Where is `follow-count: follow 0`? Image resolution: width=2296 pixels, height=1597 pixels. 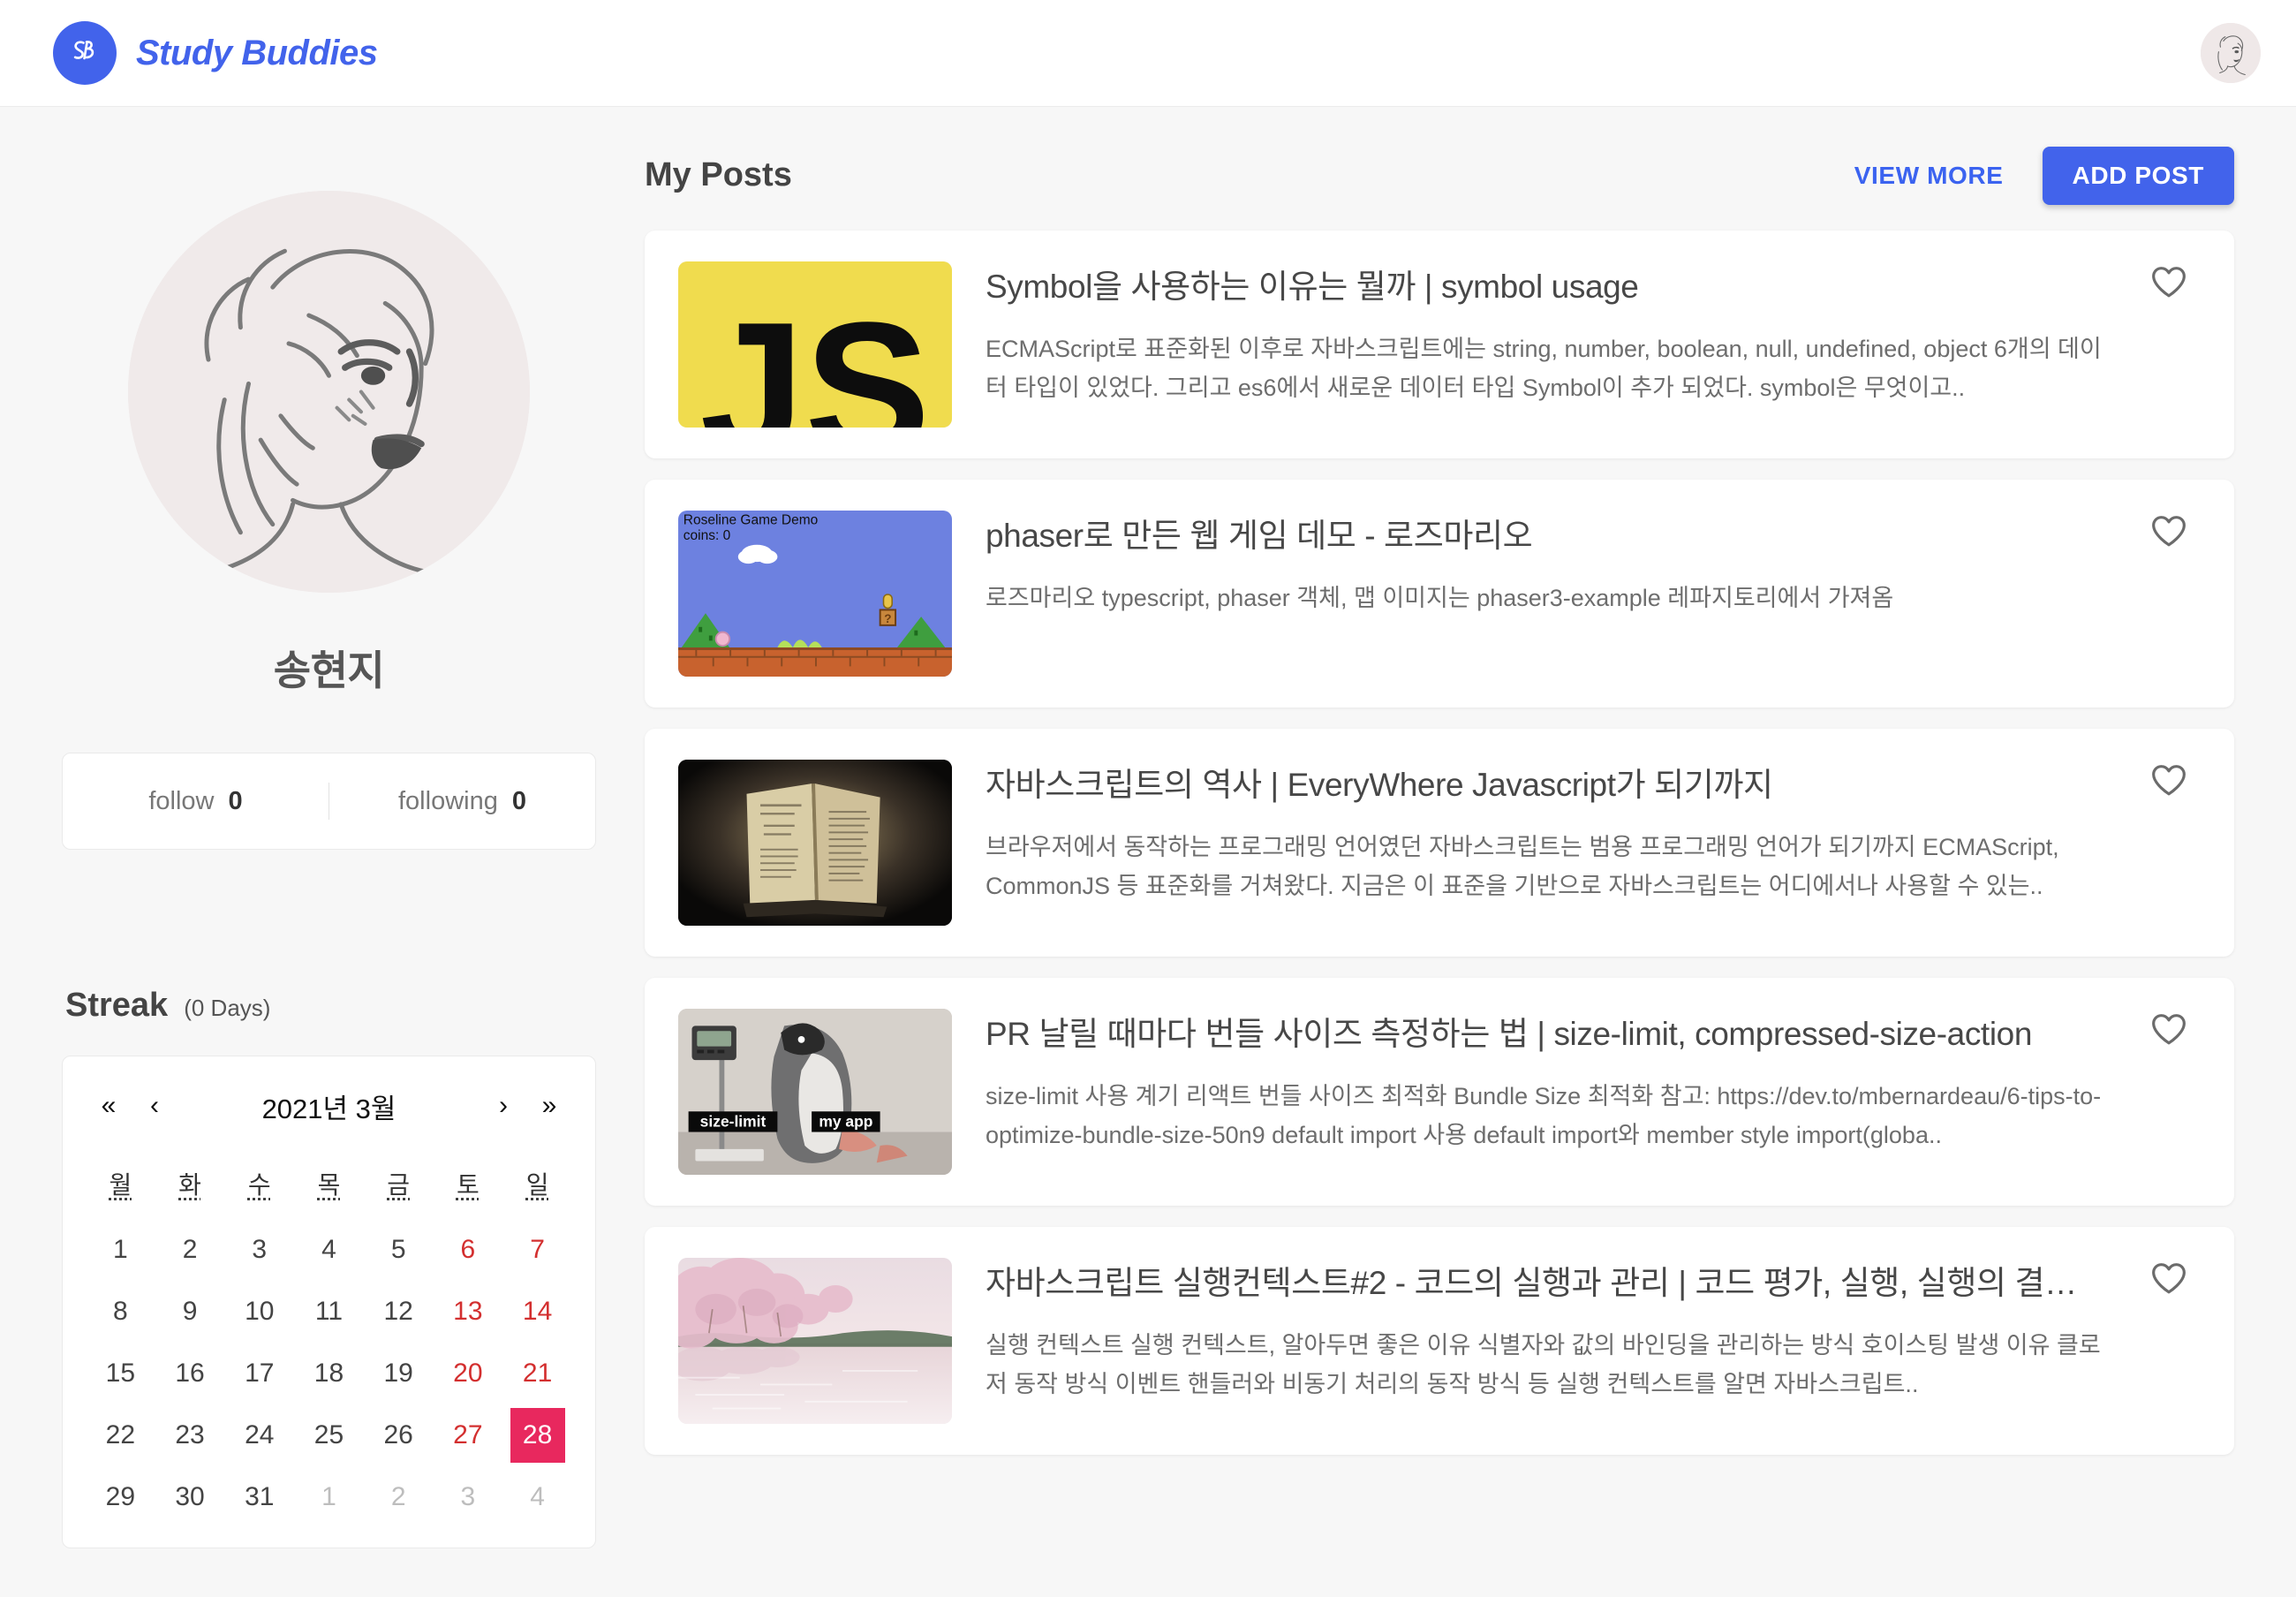 follow-count: follow 0 is located at coordinates (196, 801).